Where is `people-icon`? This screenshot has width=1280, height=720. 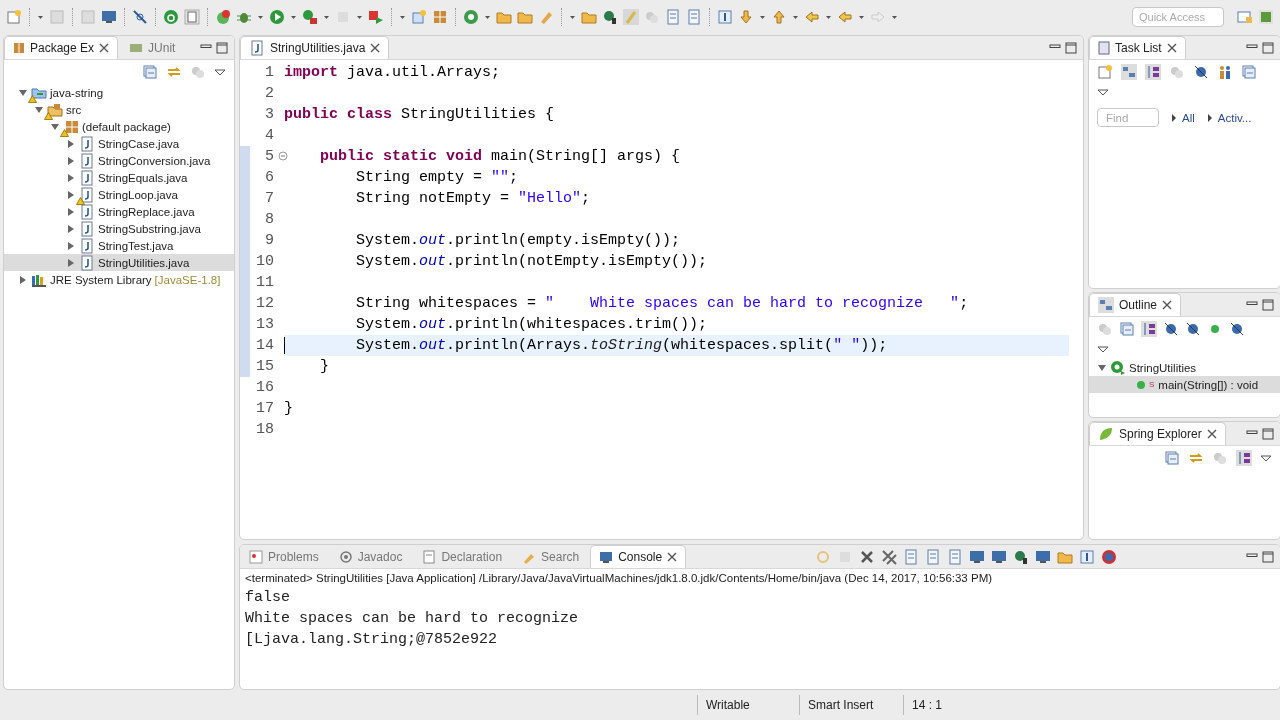
people-icon is located at coordinates (1225, 72).